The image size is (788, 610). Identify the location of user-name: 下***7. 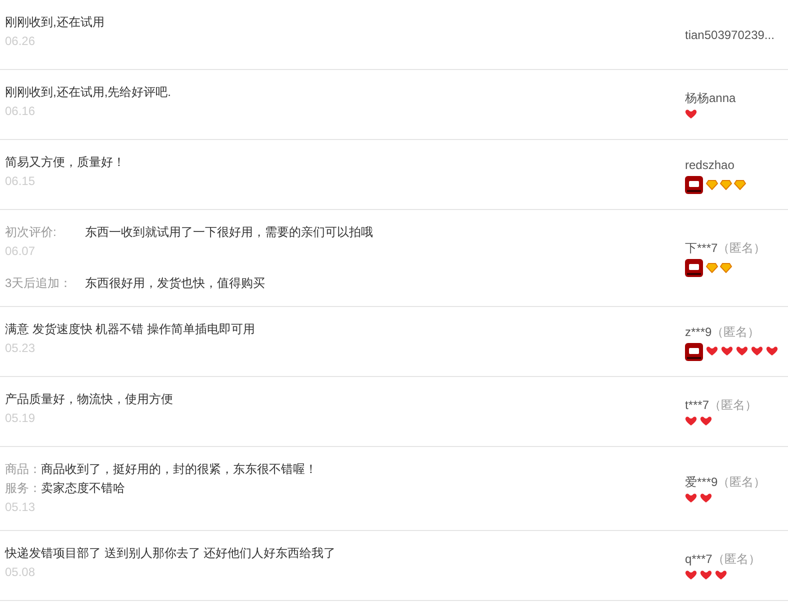
(701, 248).